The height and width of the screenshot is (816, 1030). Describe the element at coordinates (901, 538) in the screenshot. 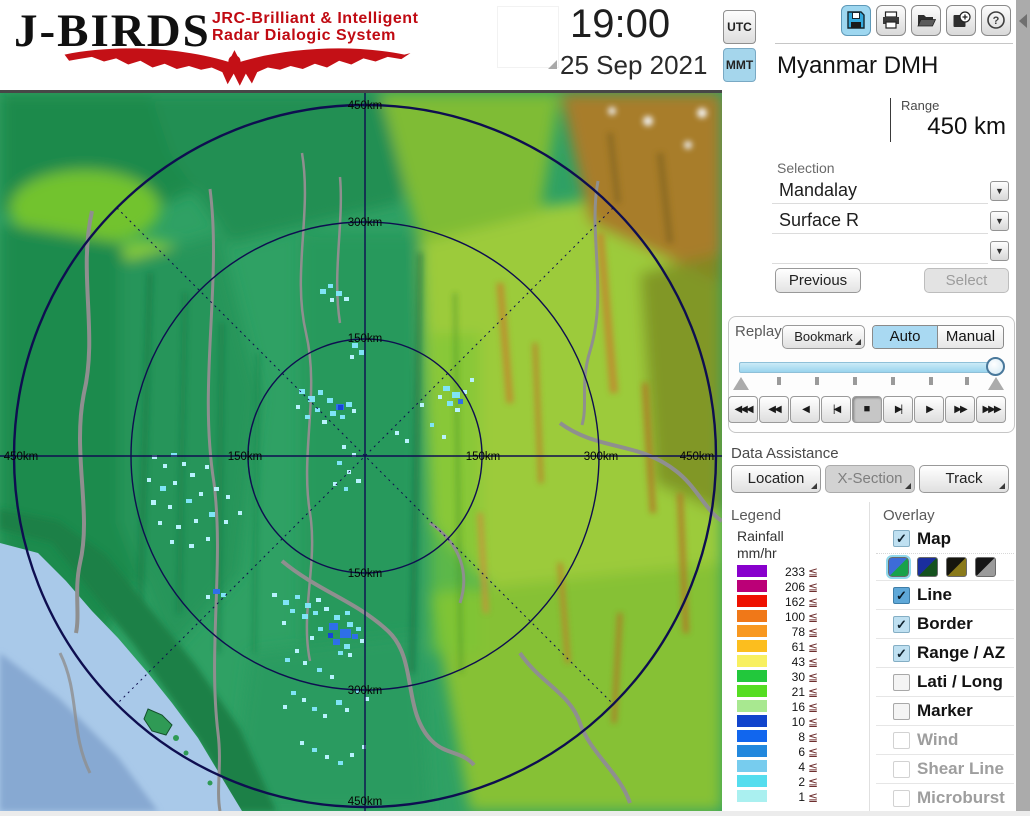

I see `overlay-checkbox-map: ✓` at that location.